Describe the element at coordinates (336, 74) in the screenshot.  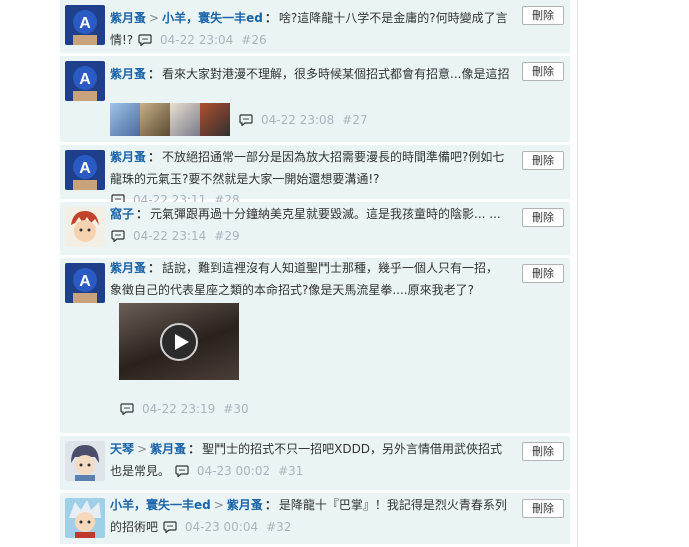
I see `comment-text: 看來大家對港漫不理解，很多時候某個招式都會有招意...像是這招` at that location.